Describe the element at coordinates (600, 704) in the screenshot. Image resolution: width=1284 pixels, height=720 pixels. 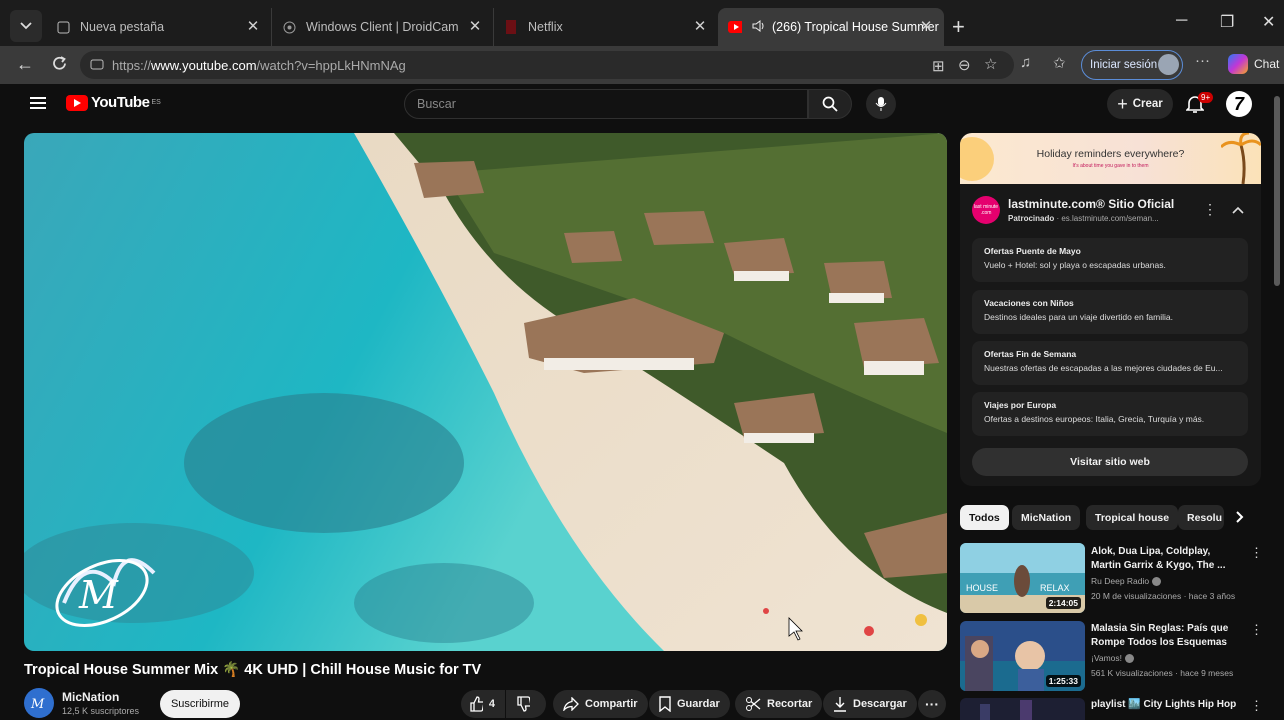
I see `share-button: Compartir` at that location.